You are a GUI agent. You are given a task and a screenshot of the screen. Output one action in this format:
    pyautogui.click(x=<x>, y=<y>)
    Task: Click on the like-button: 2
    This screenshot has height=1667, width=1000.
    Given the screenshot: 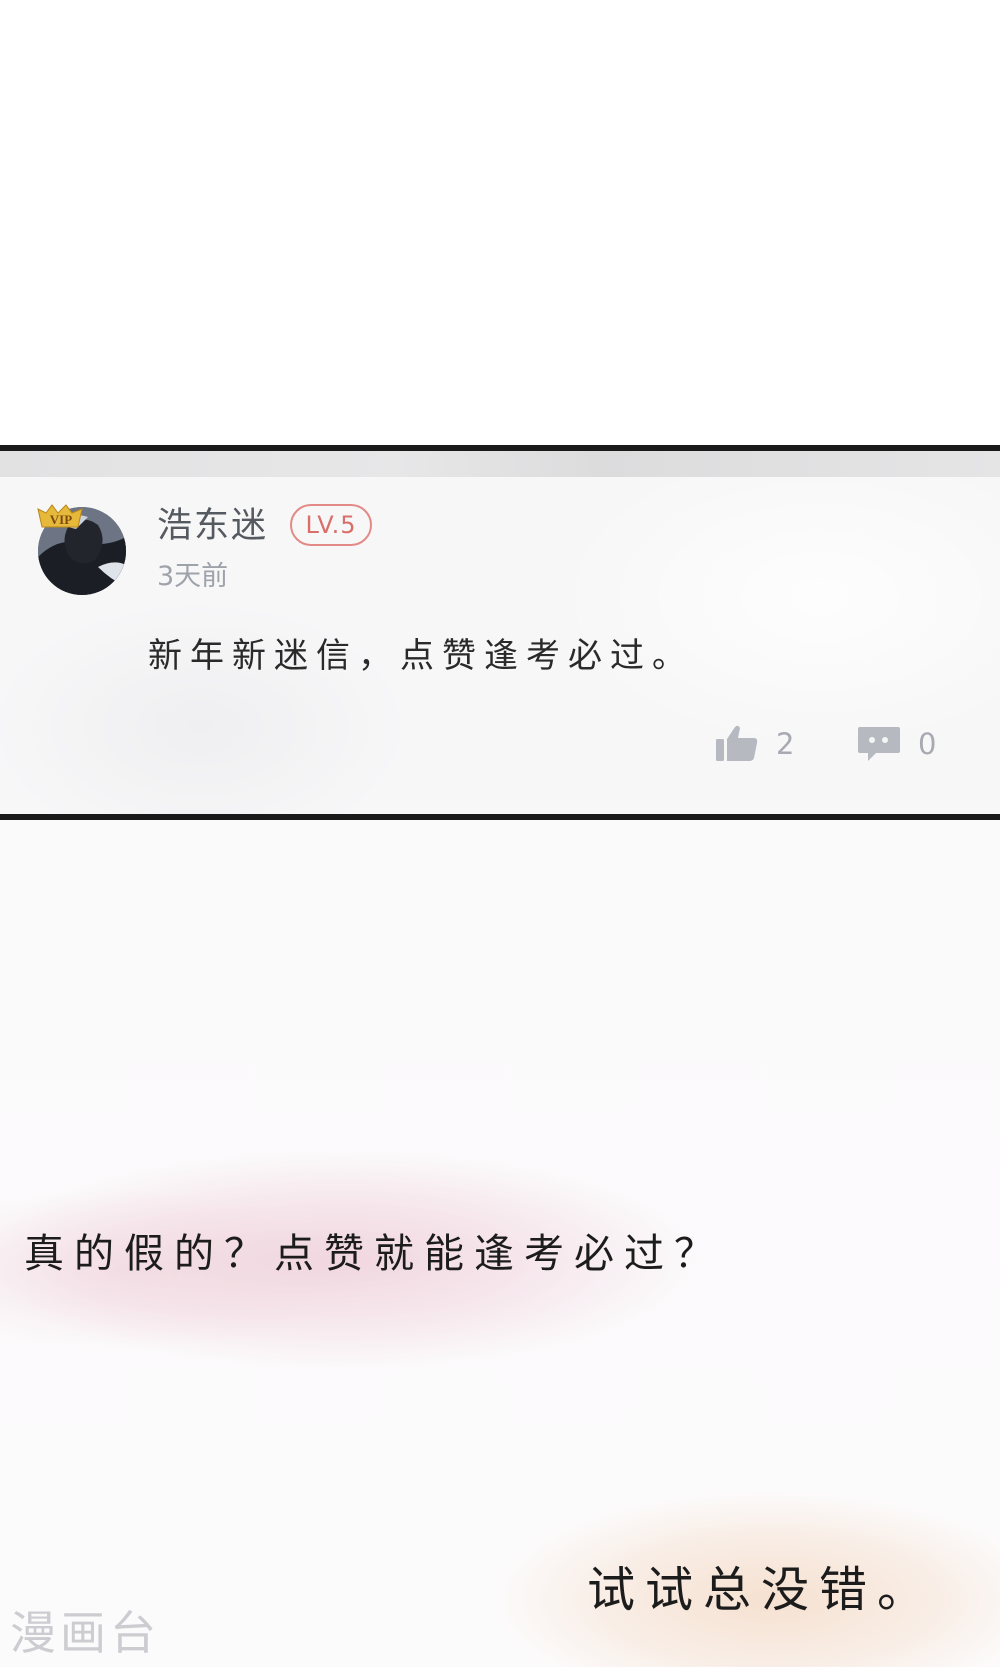 What is the action you would take?
    pyautogui.click(x=755, y=744)
    